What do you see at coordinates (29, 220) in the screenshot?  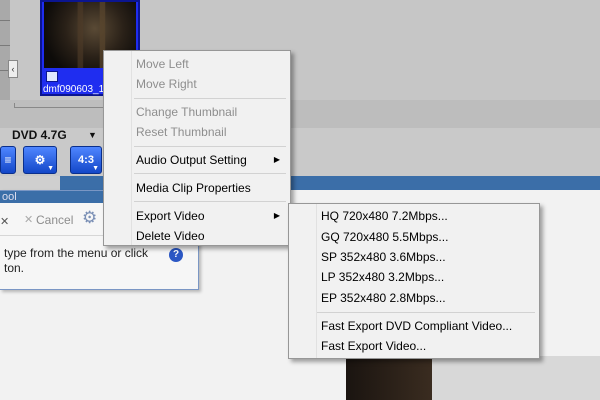 I see `cancel-icon: ✕` at bounding box center [29, 220].